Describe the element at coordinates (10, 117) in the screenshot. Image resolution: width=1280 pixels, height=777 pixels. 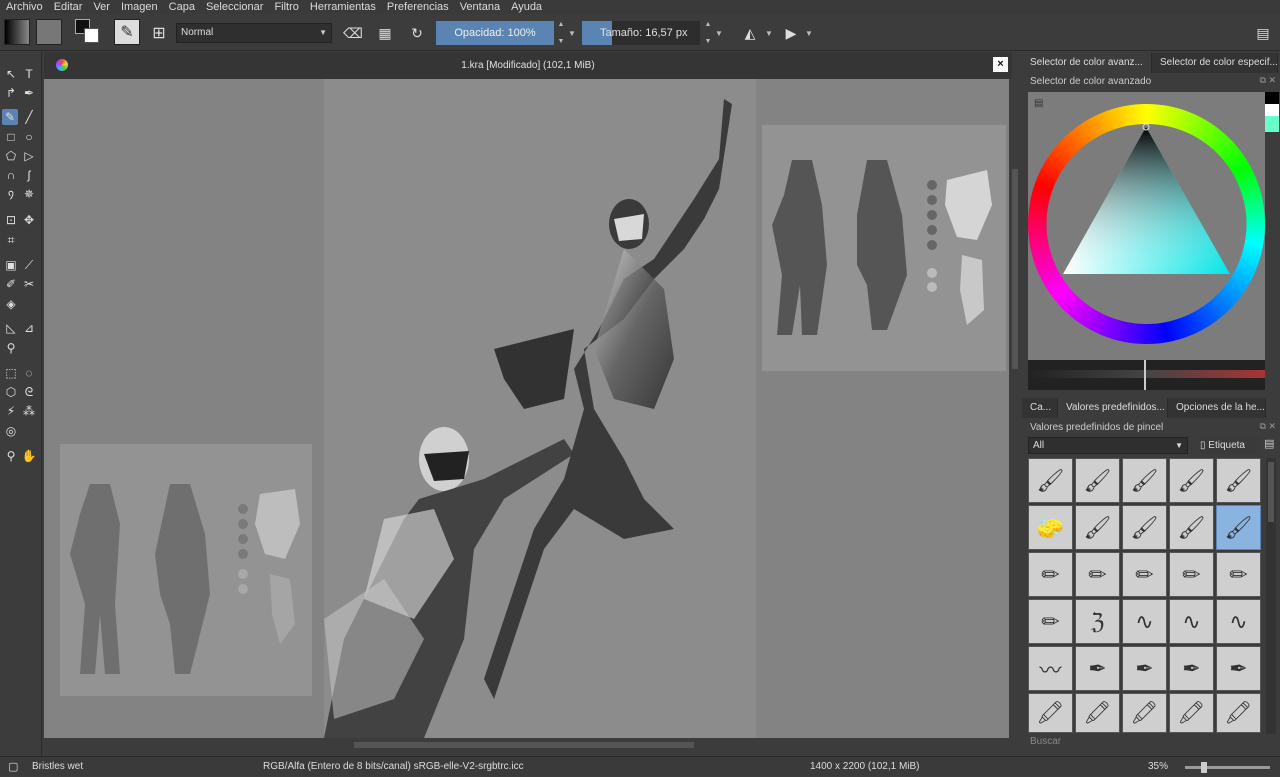
I see `freehand-brush-tool: ✎` at that location.